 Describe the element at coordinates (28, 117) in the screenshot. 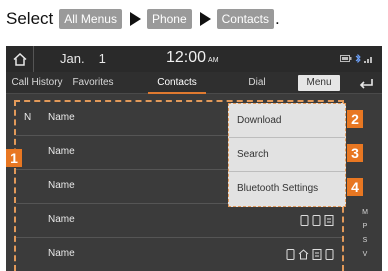

I see `index-initial: N` at that location.